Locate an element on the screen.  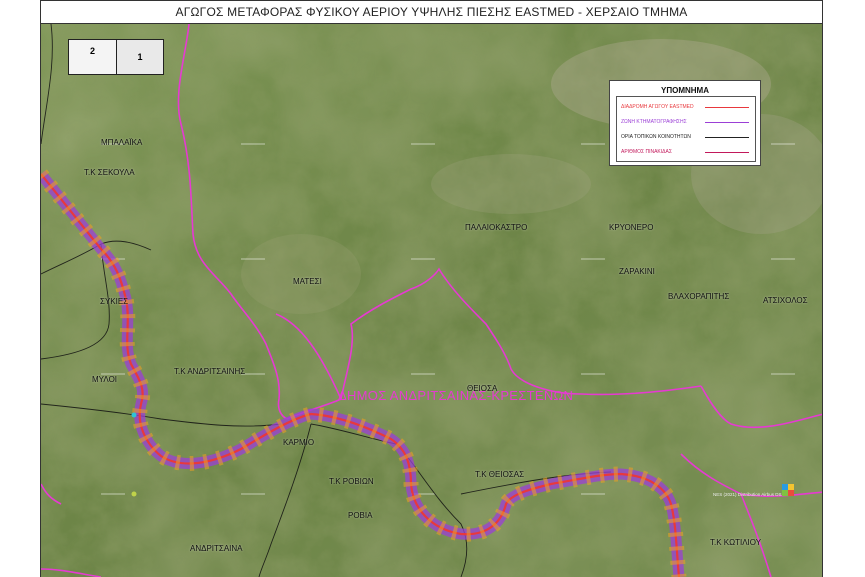
place-label: Τ.Κ ΘΕΙΟΣΑΣ is located at coordinates (500, 474).